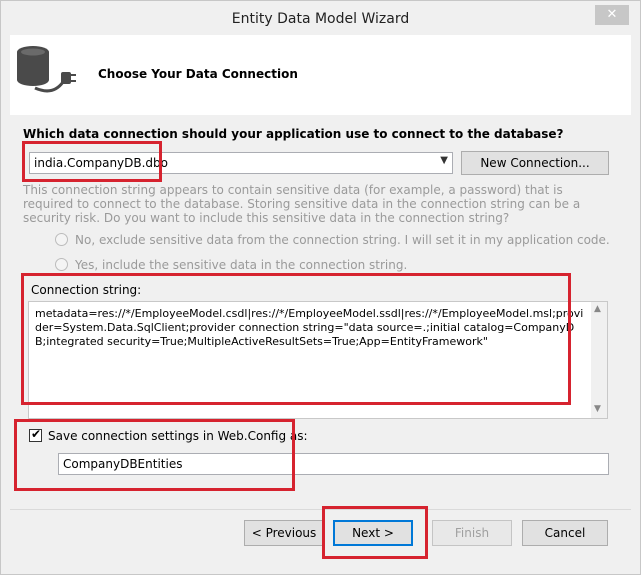 This screenshot has width=641, height=575. I want to click on footer-divider, so click(320, 509).